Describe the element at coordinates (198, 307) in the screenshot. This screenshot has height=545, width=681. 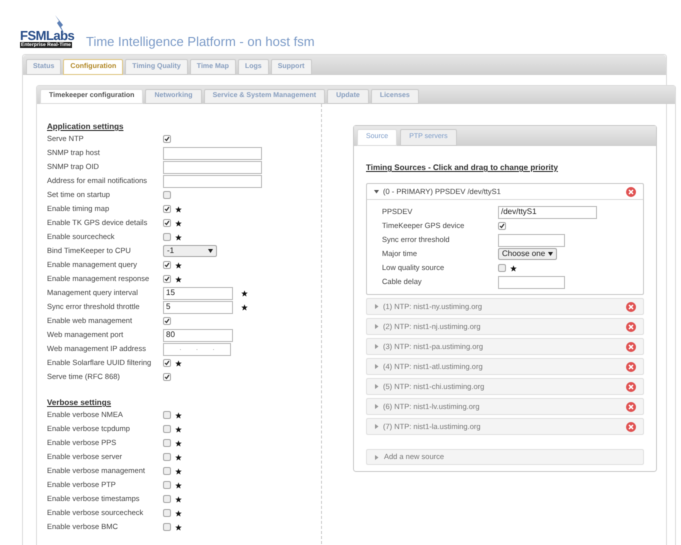
I see `text-field: 5` at that location.